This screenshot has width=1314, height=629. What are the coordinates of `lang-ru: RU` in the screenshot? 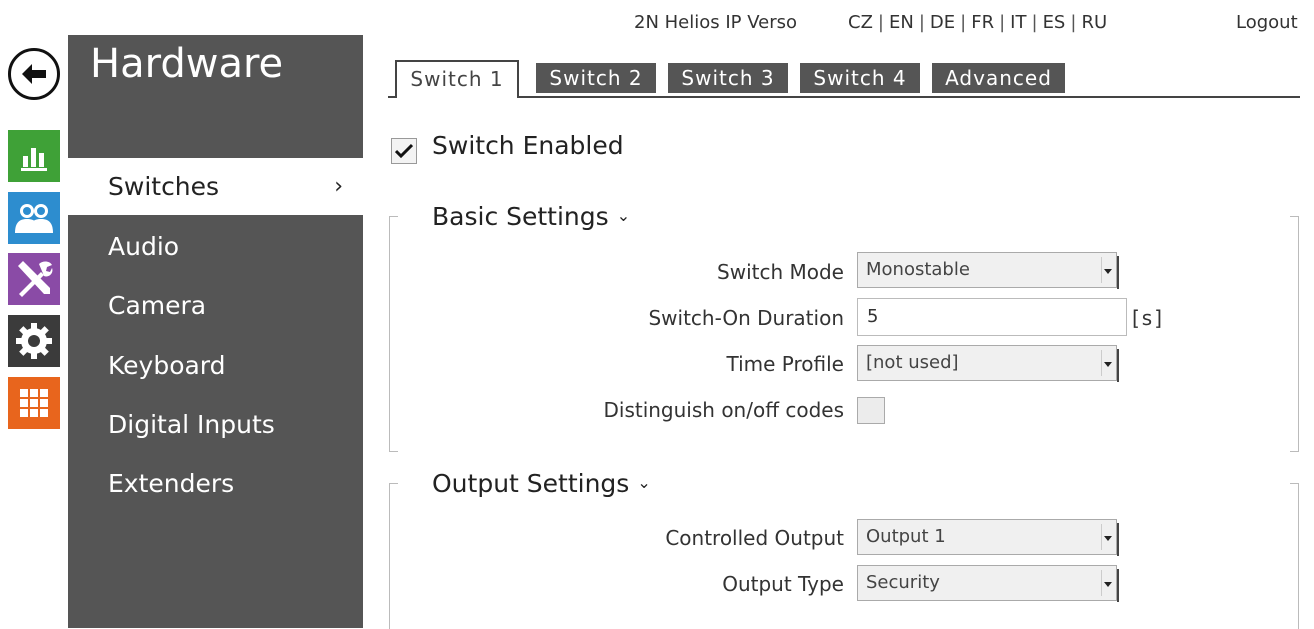 It's located at (1094, 22).